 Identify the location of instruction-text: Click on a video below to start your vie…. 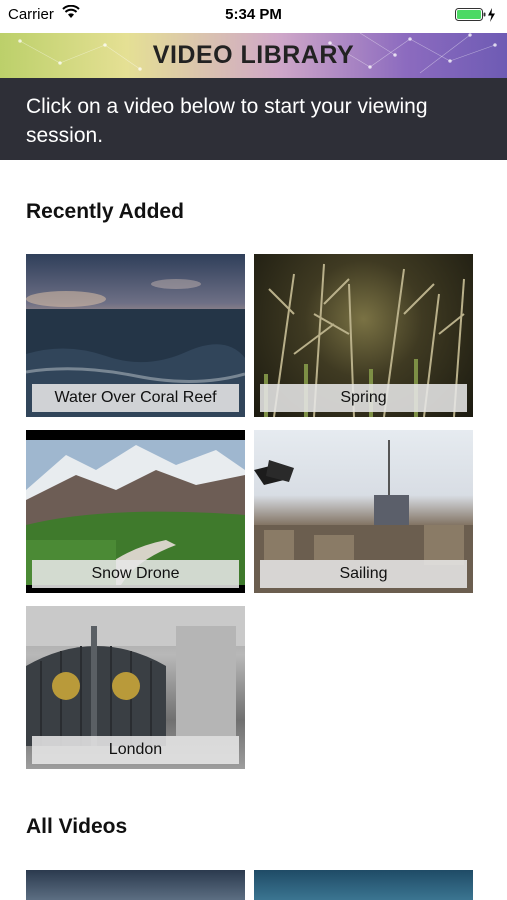
(227, 121).